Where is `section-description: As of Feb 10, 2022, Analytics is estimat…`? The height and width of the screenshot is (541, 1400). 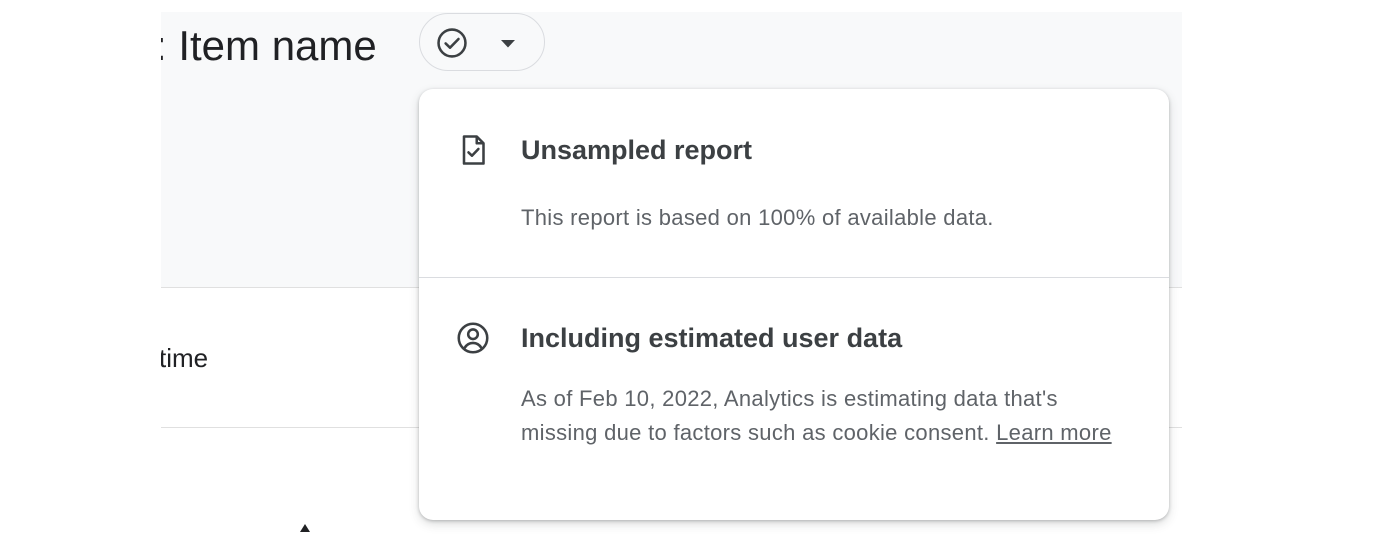
section-description: As of Feb 10, 2022, Analytics is estimat… is located at coordinates (789, 415).